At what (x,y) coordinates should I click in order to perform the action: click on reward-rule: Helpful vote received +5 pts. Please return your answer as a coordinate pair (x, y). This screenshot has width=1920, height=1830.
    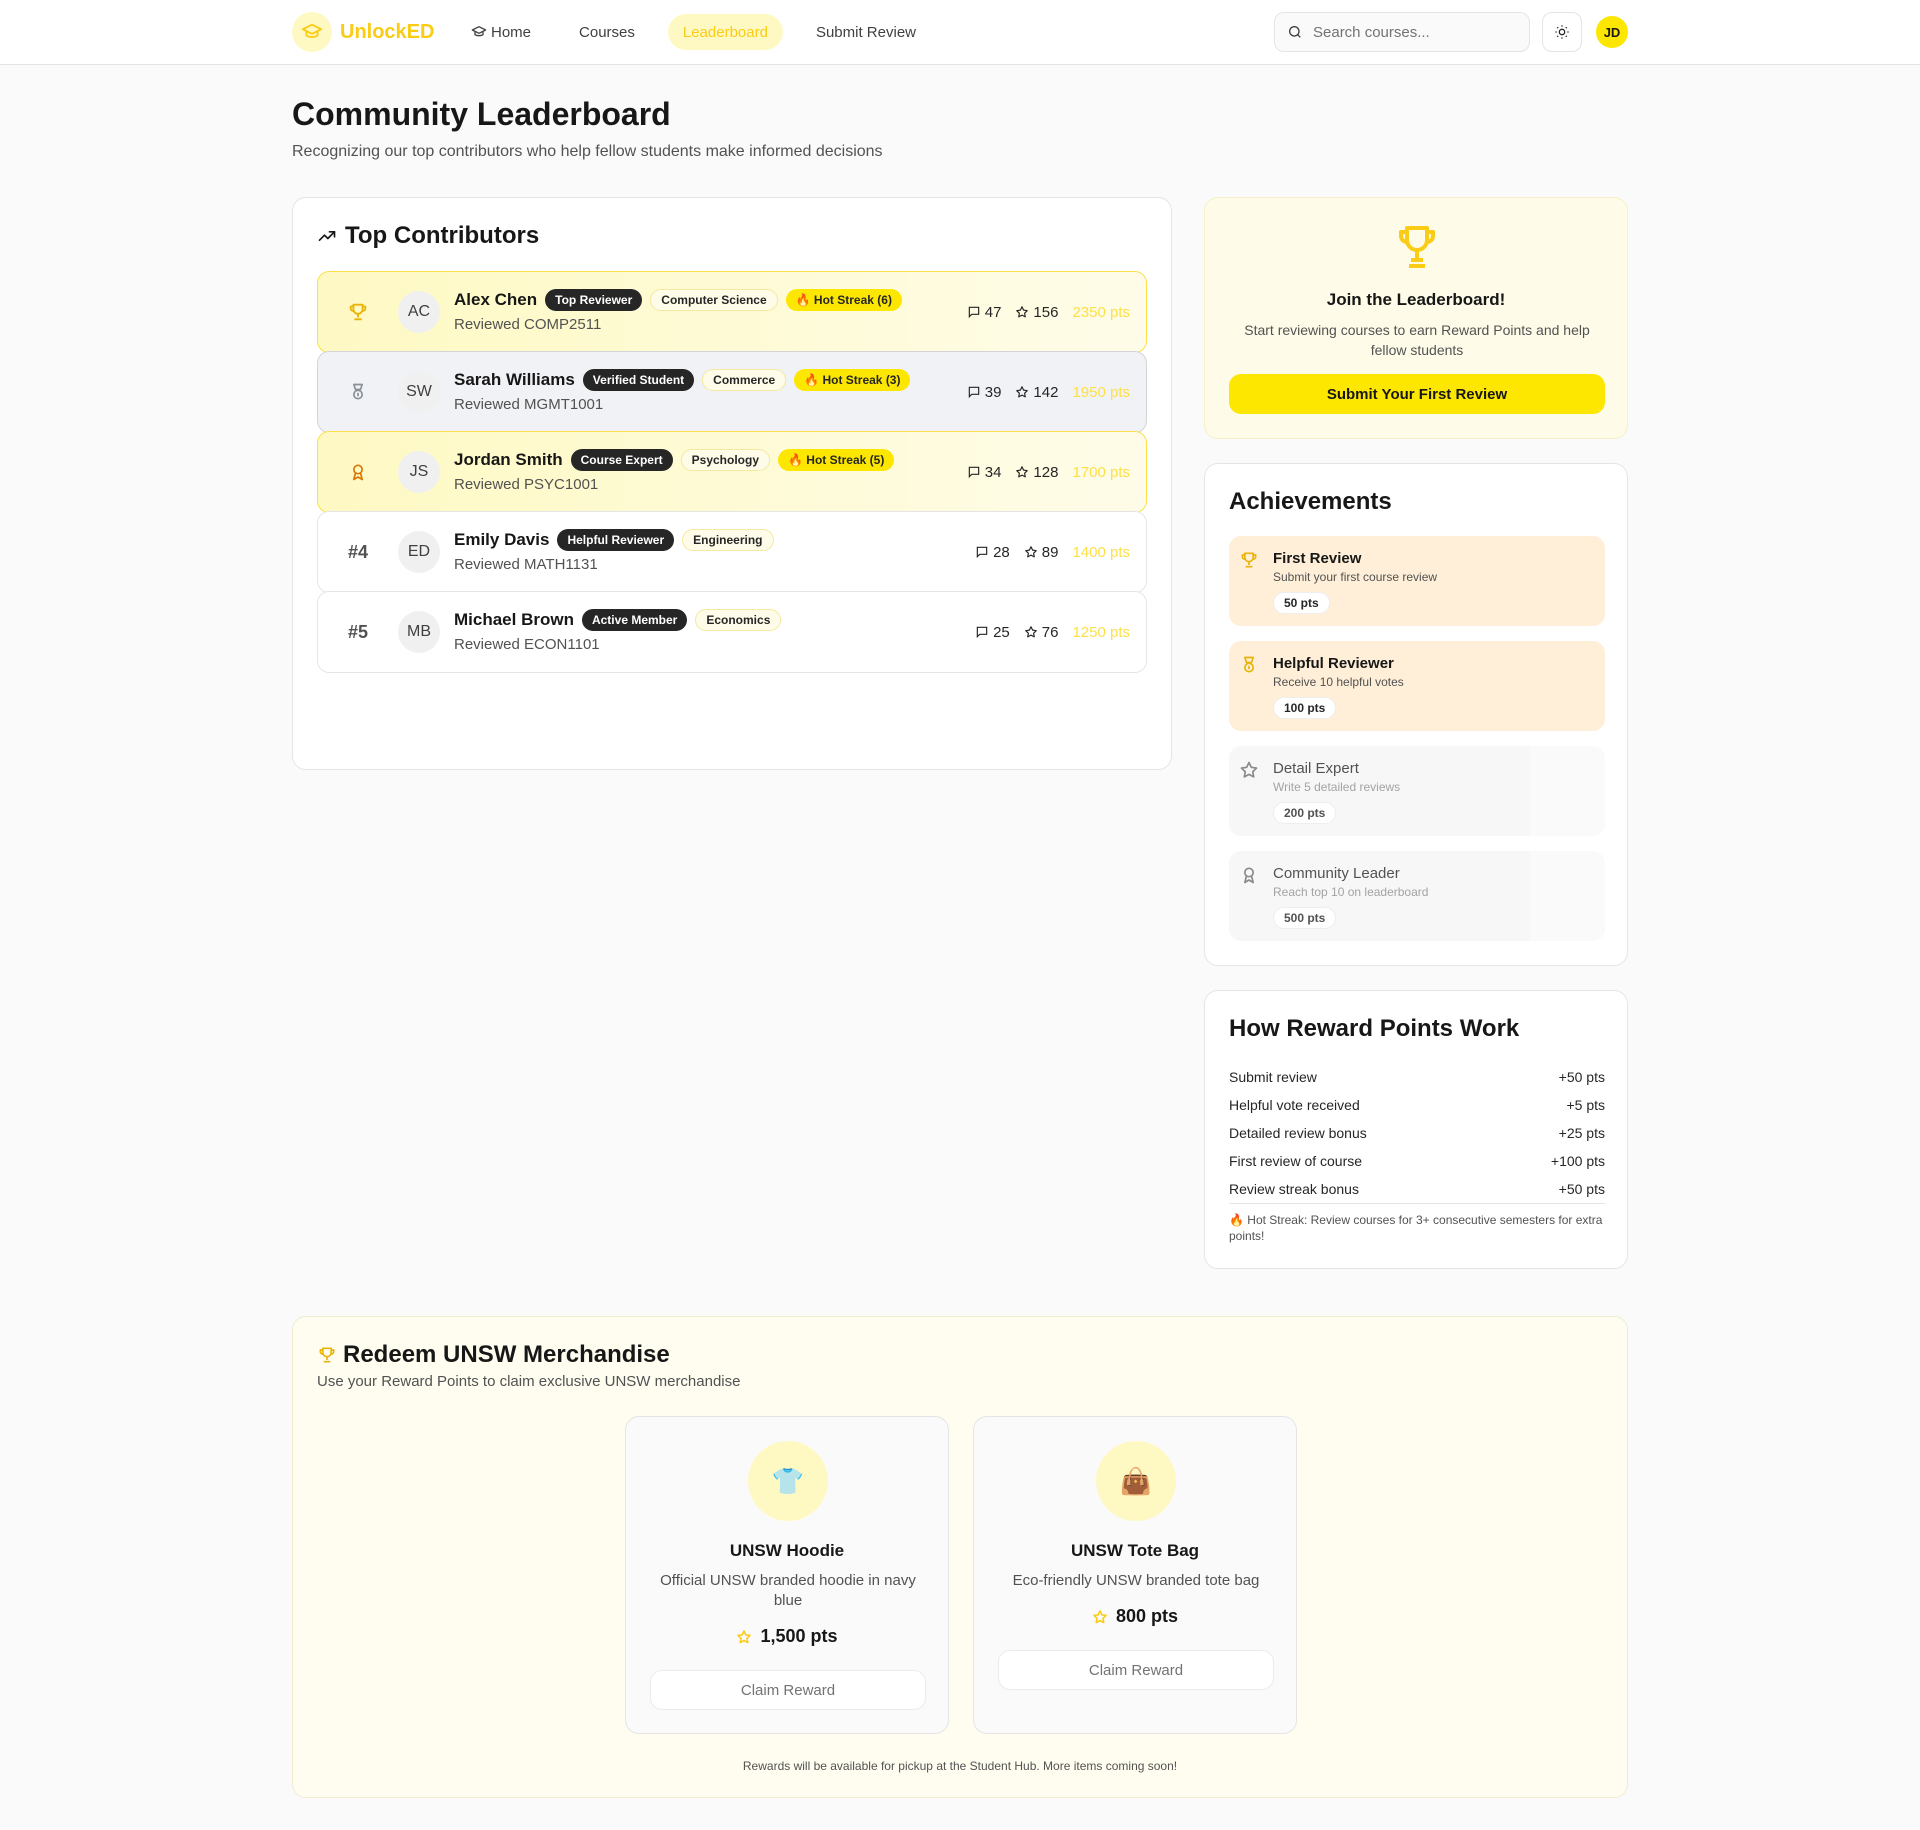
    Looking at the image, I should click on (1417, 1105).